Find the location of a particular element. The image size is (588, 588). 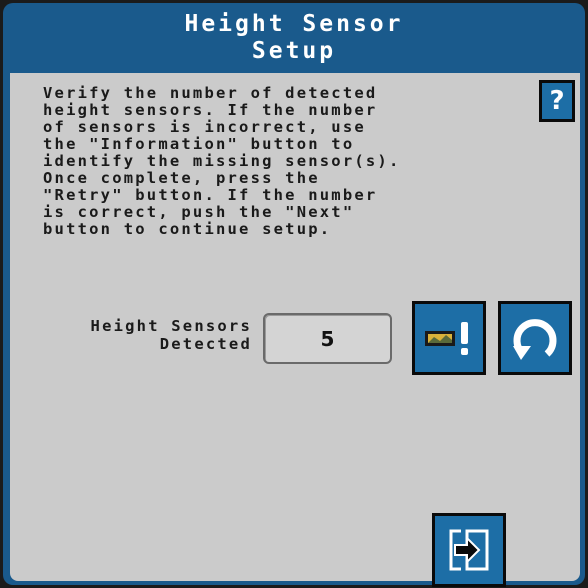

sensor-count-field: 5 is located at coordinates (327, 338).